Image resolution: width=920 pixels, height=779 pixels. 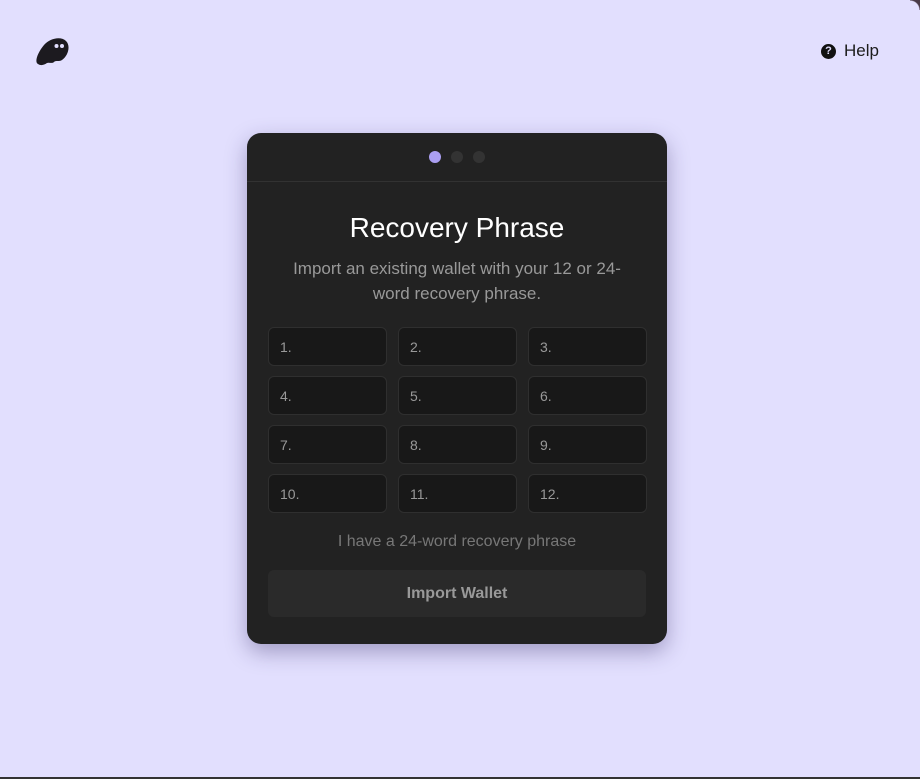 What do you see at coordinates (457, 346) in the screenshot?
I see `word-input-2: 2.` at bounding box center [457, 346].